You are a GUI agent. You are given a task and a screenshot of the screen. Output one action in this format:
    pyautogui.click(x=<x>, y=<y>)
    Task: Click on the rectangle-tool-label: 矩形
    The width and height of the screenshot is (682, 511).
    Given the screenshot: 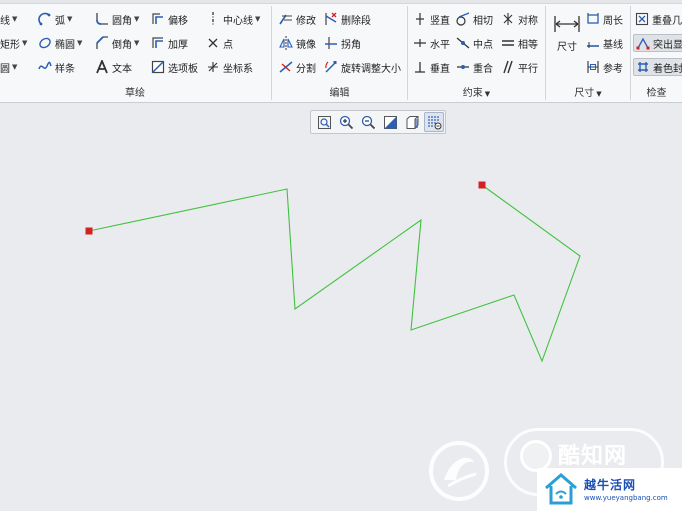 What is the action you would take?
    pyautogui.click(x=10, y=45)
    